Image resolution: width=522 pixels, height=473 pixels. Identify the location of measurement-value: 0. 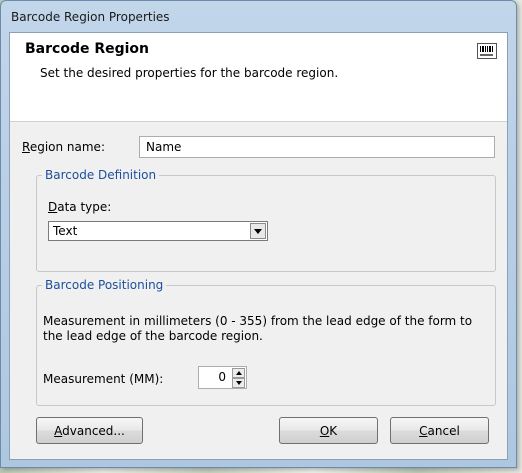
(222, 377).